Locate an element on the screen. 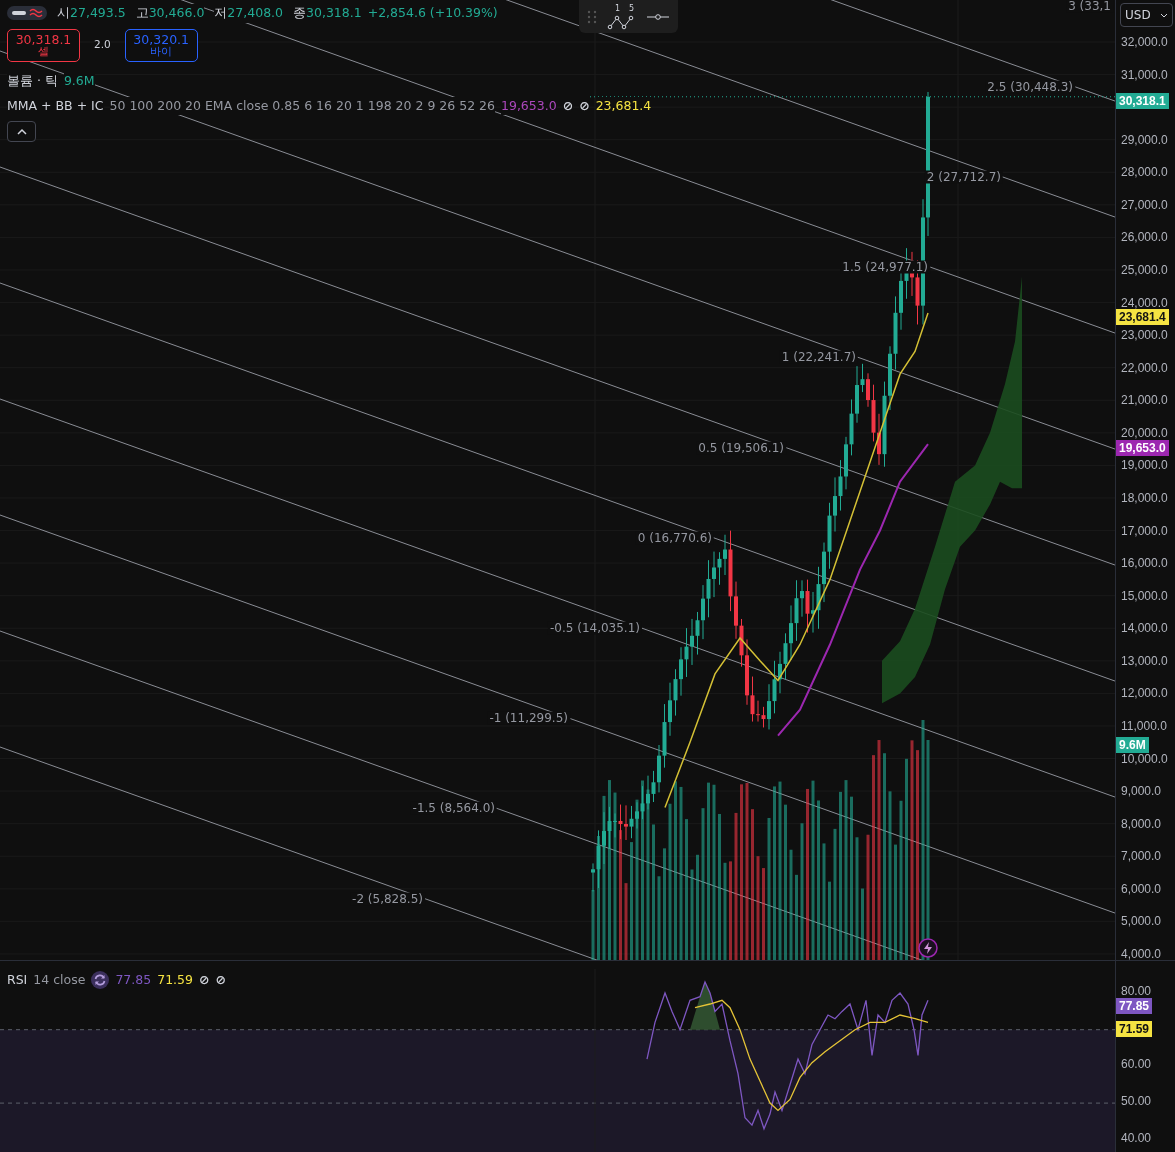 The height and width of the screenshot is (1152, 1175). axis-tick-label: 16,000.0 is located at coordinates (1144, 563).